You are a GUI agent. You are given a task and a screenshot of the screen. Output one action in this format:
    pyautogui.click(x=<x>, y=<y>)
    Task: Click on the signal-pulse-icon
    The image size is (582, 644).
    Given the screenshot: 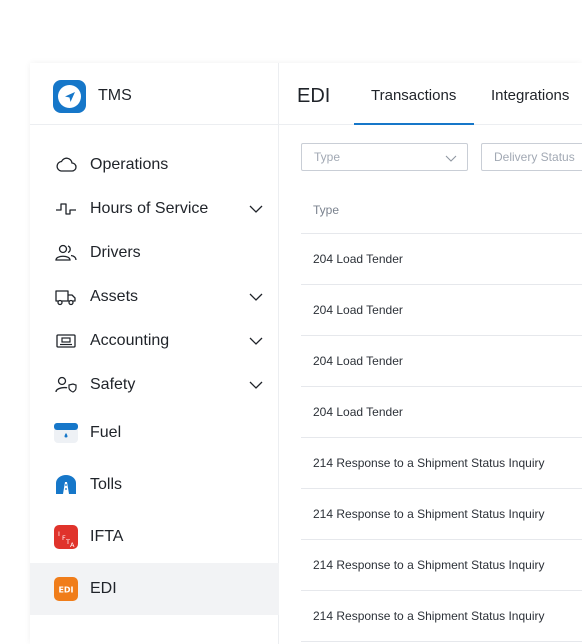 What is the action you would take?
    pyautogui.click(x=66, y=209)
    